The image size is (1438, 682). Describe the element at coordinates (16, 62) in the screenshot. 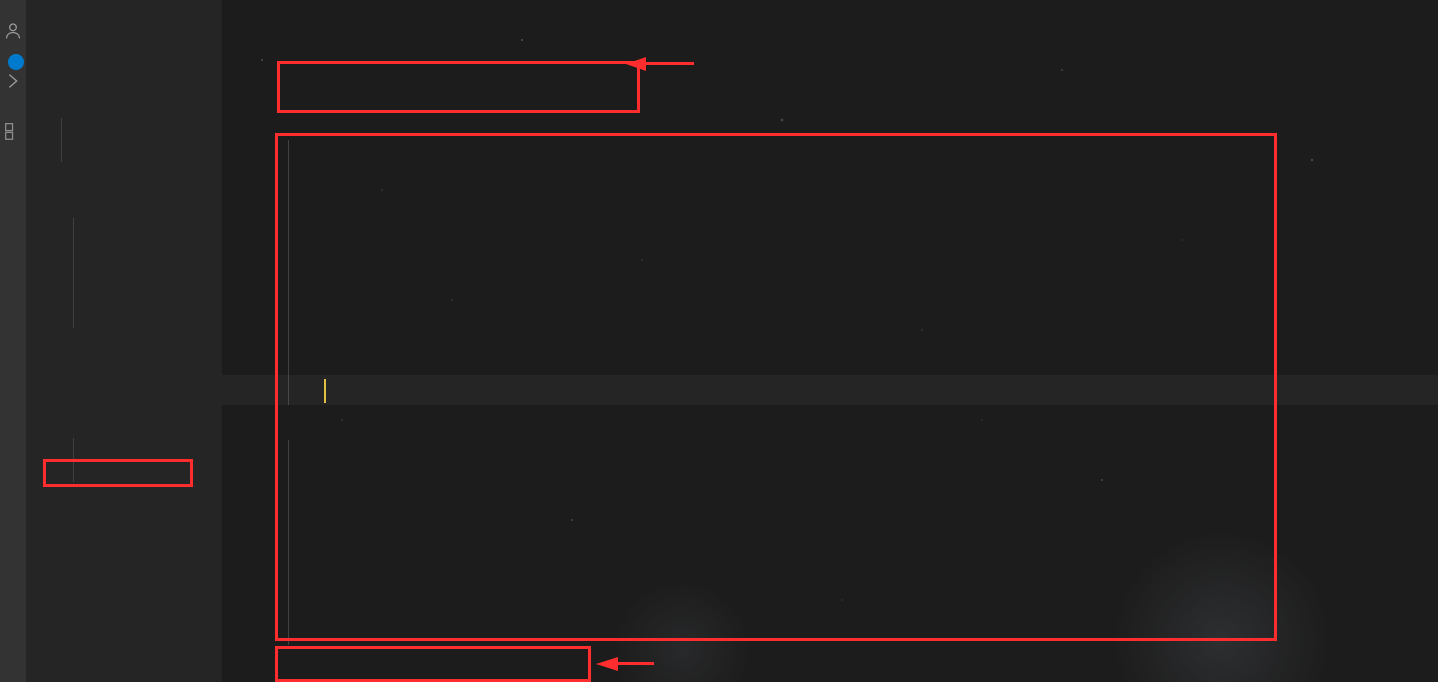

I see `account-badge` at that location.